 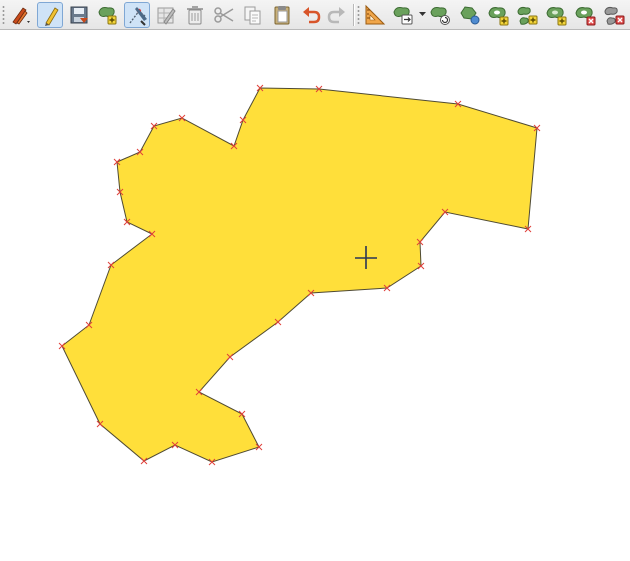 I want to click on delete-ring-button, so click(x=586, y=15).